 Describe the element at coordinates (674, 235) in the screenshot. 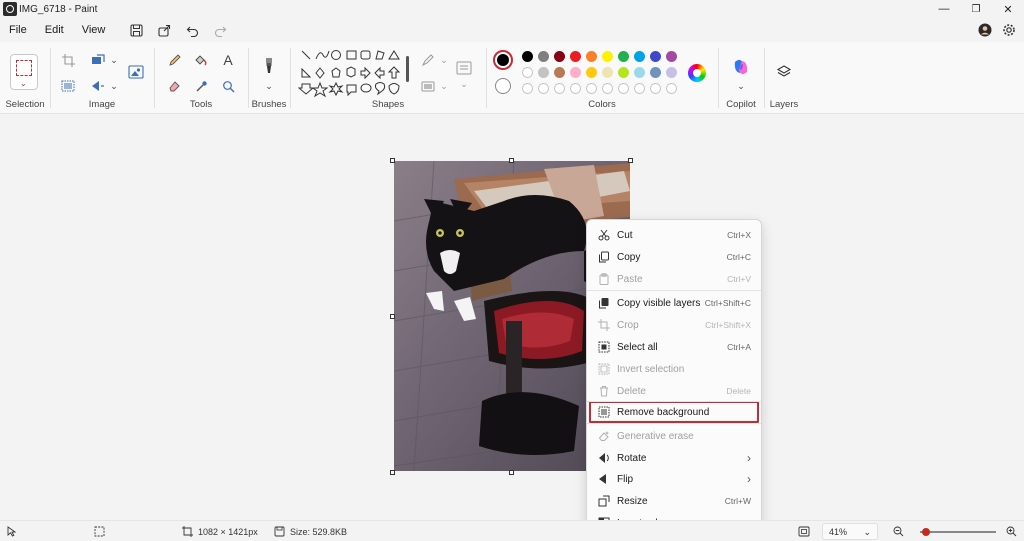

I see `context-menu-item-cut: Cut Ctrl+X` at that location.